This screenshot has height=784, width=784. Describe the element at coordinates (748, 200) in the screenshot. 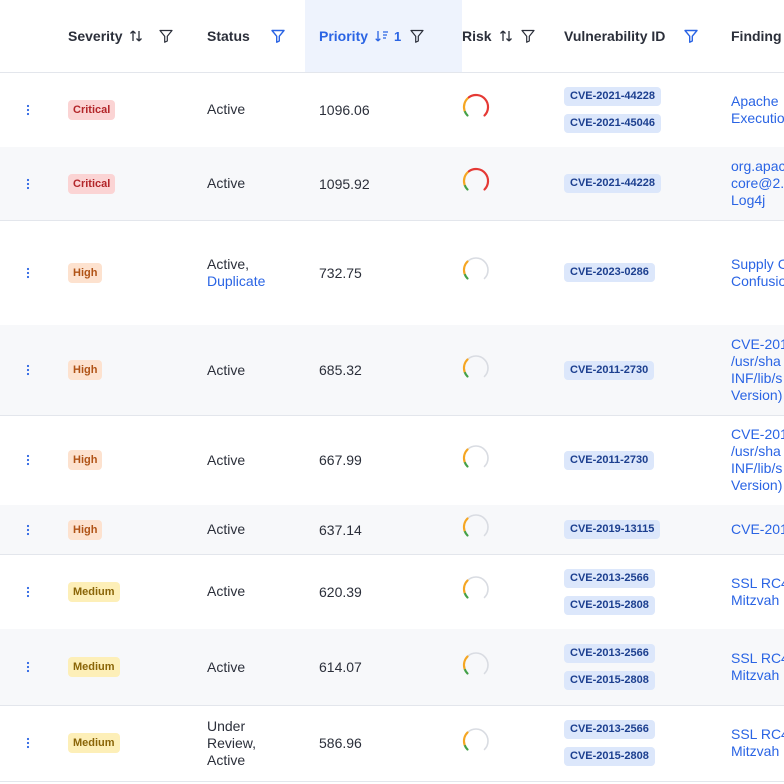

I see `finding-line: Log4j` at that location.